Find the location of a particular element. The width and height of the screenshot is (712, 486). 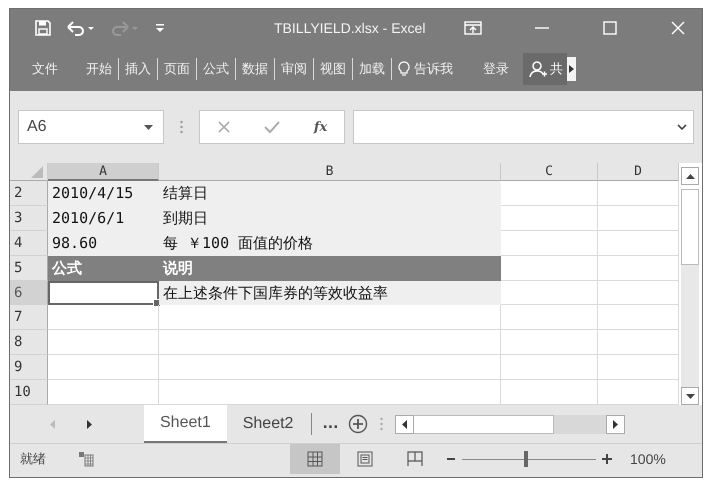

row-header: 4 is located at coordinates (29, 243).